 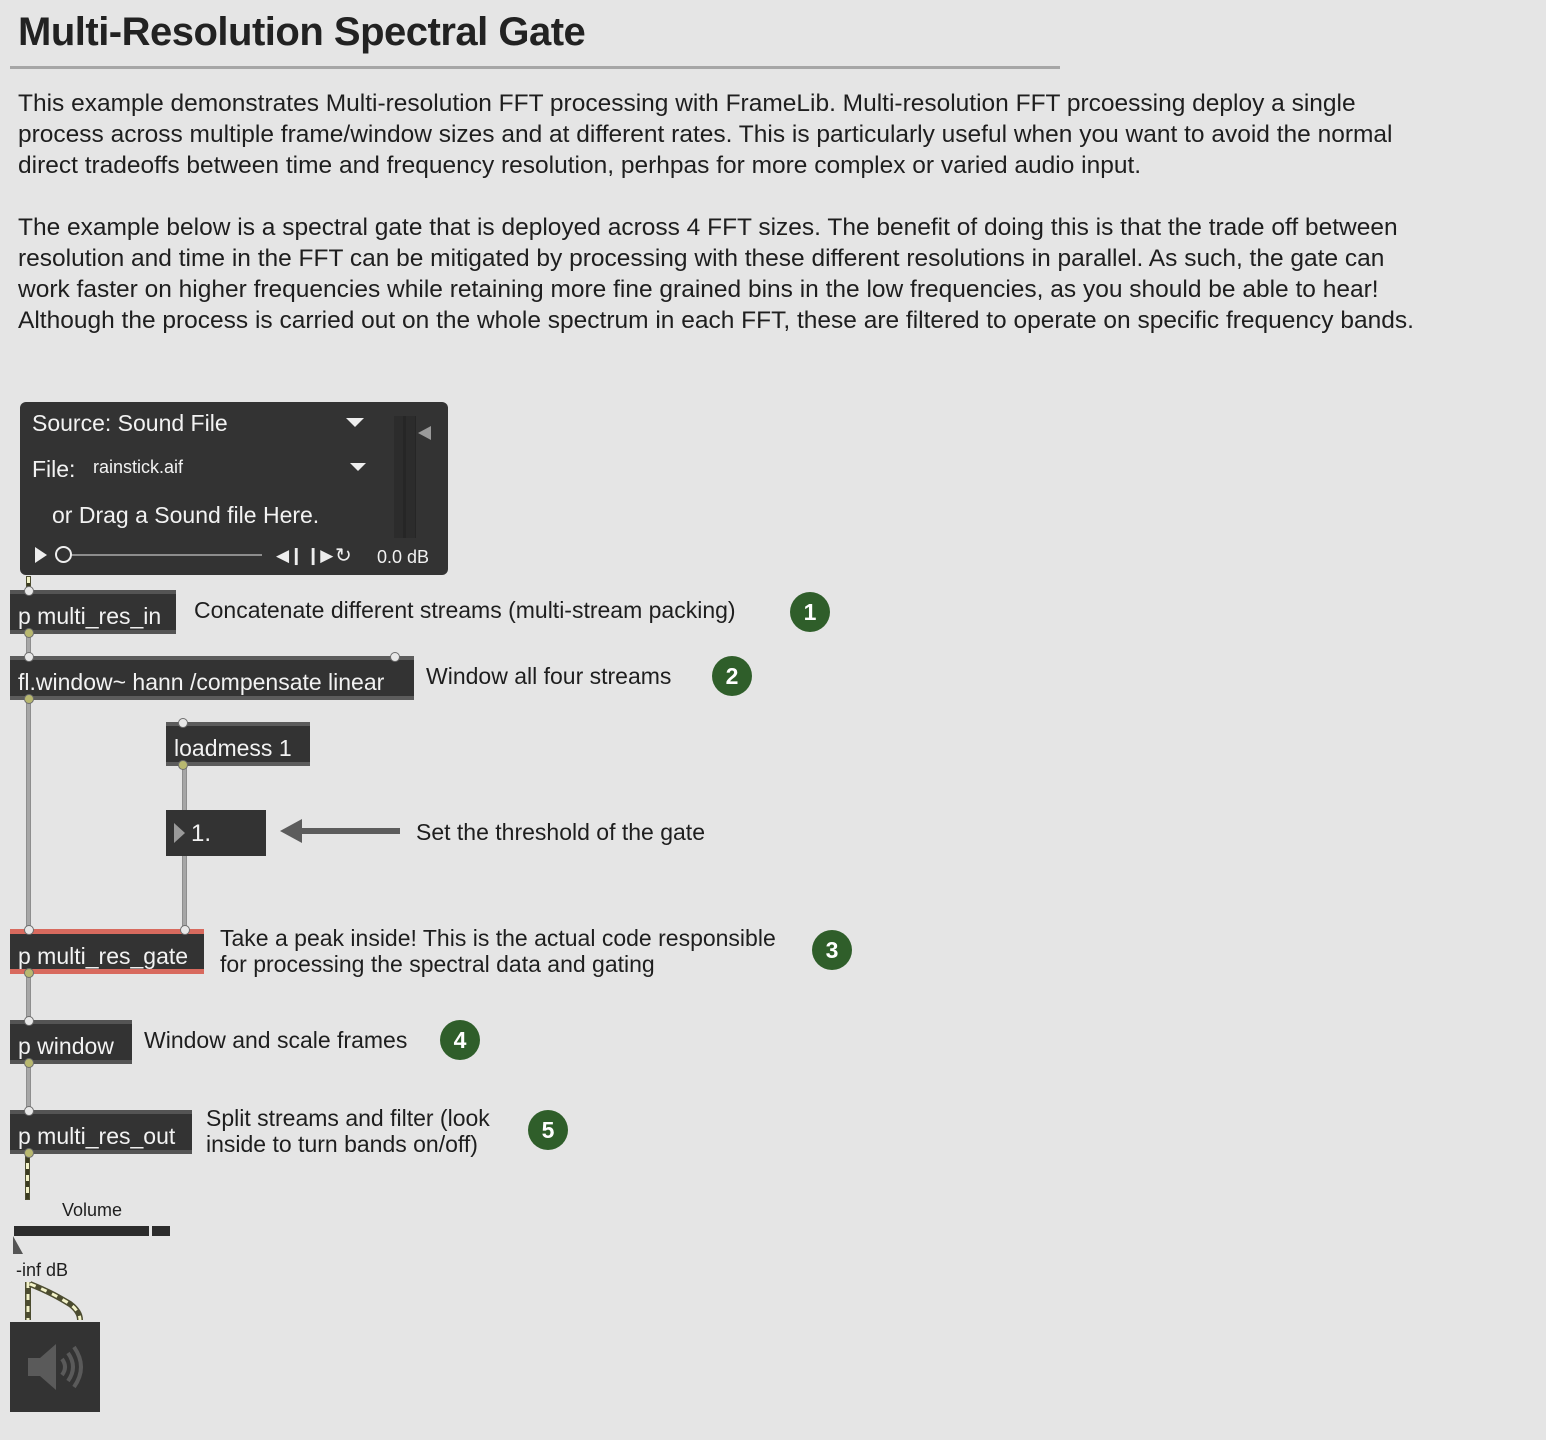 What do you see at coordinates (186, 515) in the screenshot?
I see `drag-drop-hint: or Drag a Sound file Here.` at bounding box center [186, 515].